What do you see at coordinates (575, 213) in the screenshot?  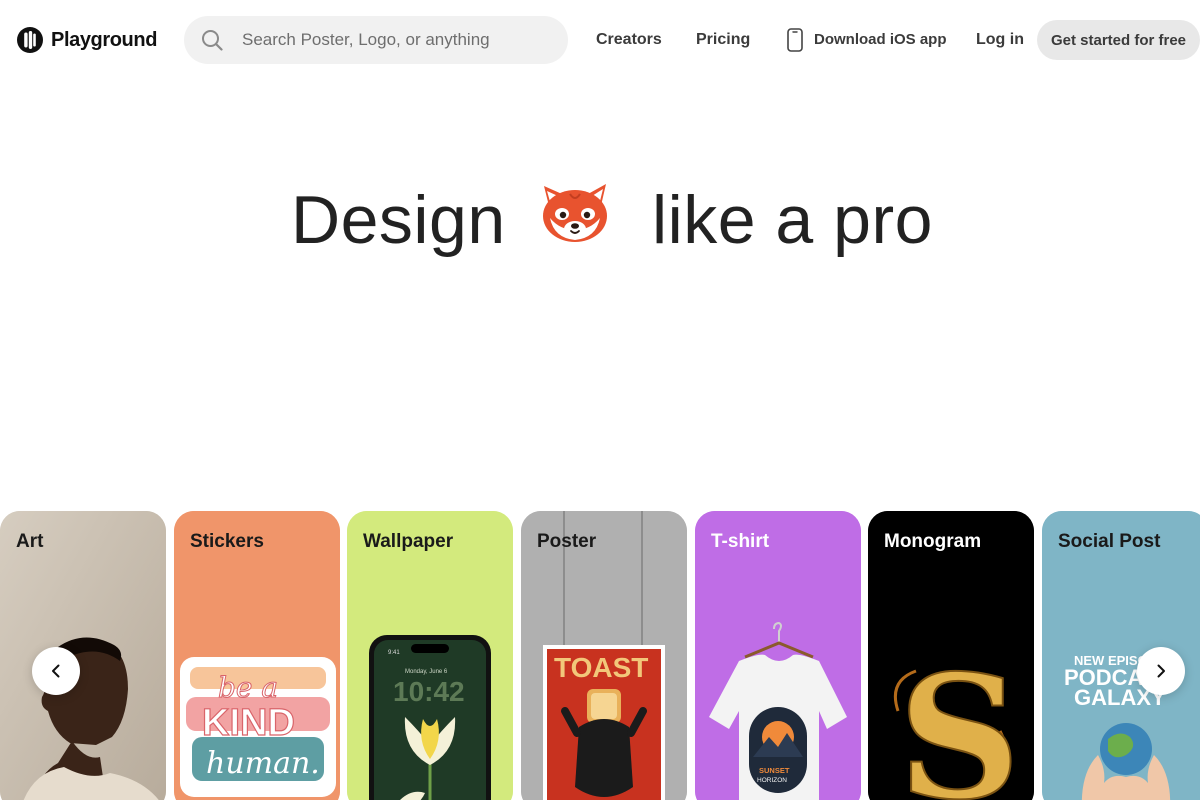 I see `red-panda-icon` at bounding box center [575, 213].